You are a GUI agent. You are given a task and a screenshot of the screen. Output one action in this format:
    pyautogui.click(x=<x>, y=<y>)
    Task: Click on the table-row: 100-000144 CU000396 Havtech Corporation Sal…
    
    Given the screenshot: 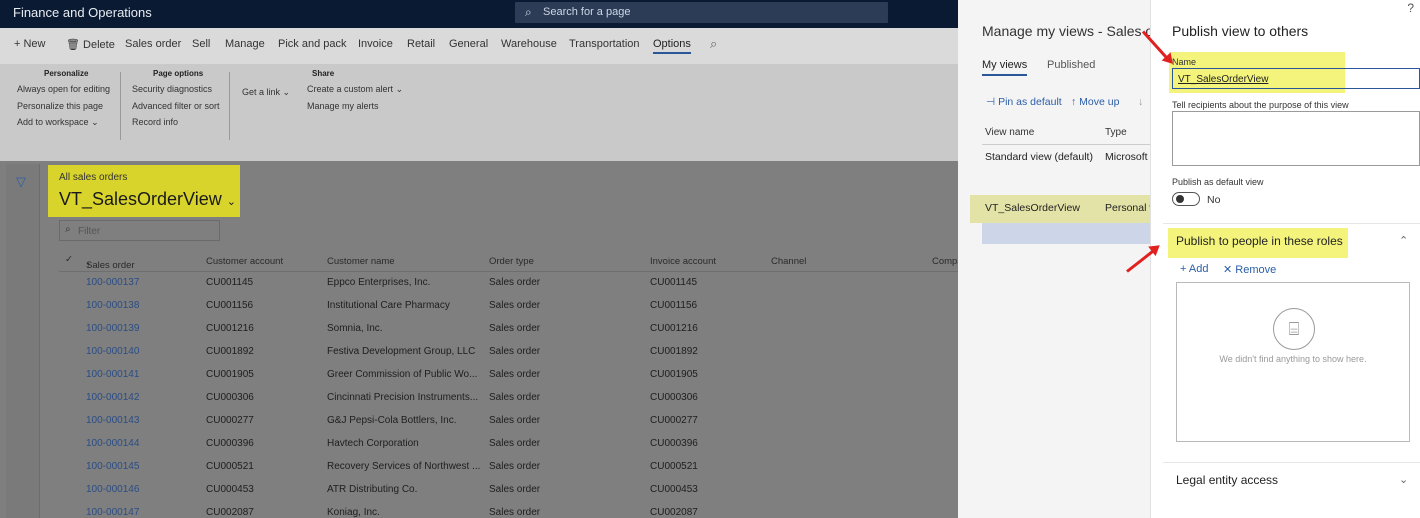 What is the action you would take?
    pyautogui.click(x=508, y=446)
    